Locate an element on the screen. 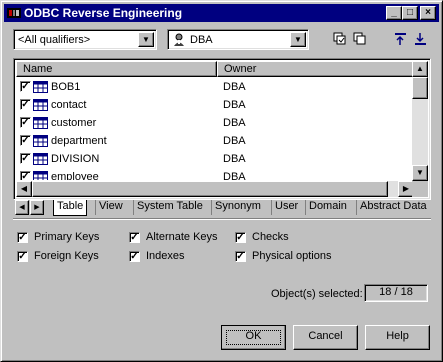 This screenshot has height=362, width=443. app-icon is located at coordinates (14, 13).